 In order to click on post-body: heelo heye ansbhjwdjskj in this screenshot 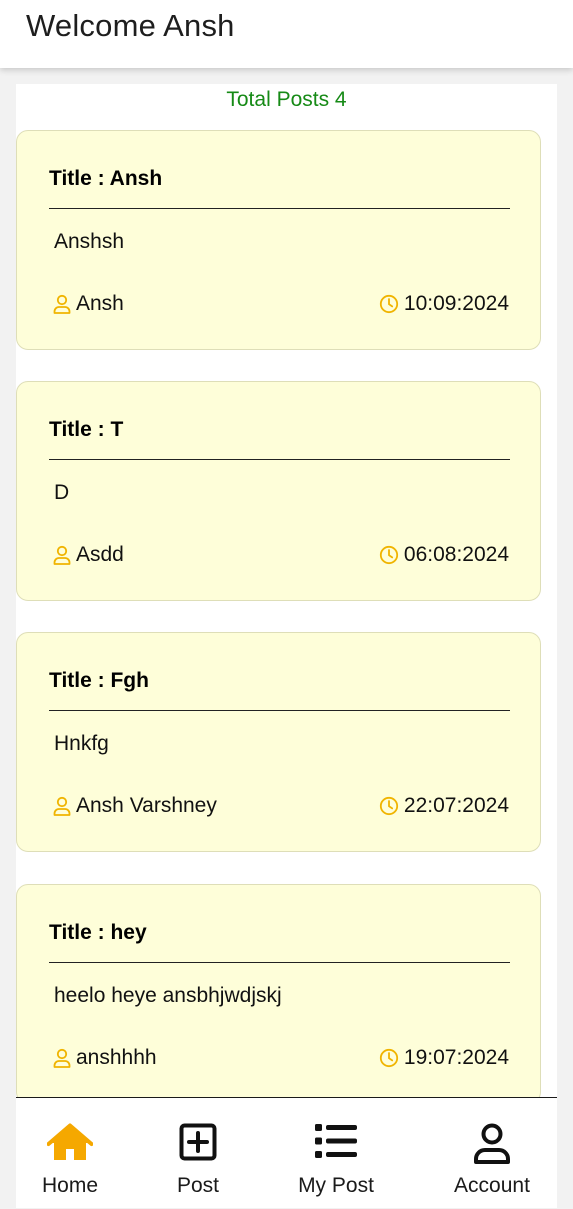, I will do `click(168, 995)`.